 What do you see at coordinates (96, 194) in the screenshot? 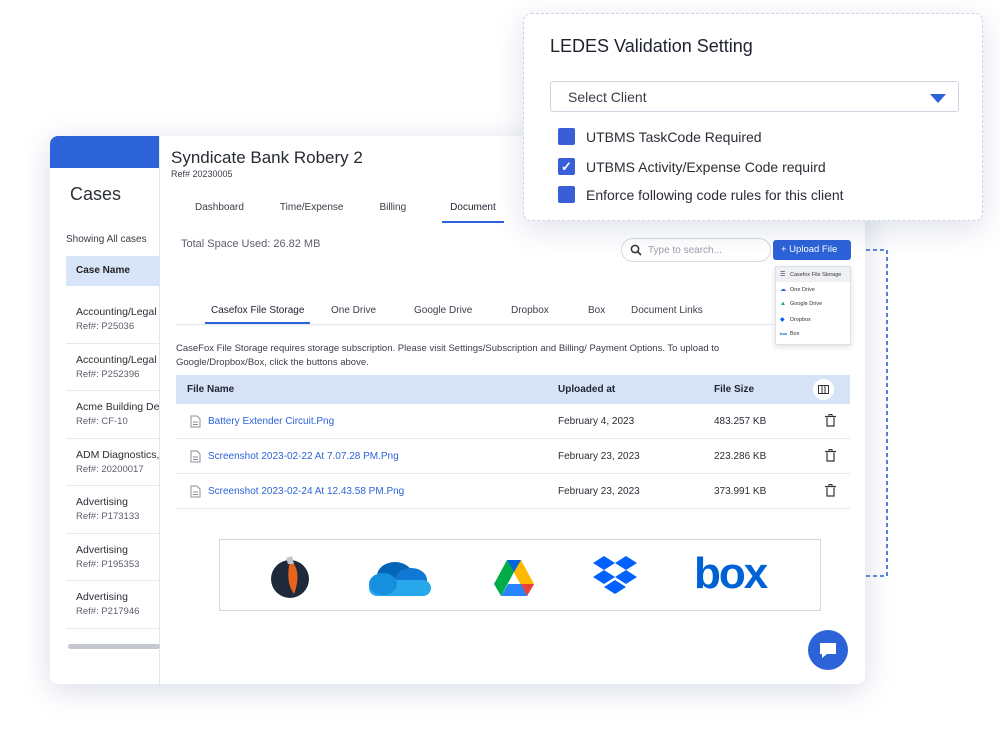
I see `sidebar-title: Cases` at bounding box center [96, 194].